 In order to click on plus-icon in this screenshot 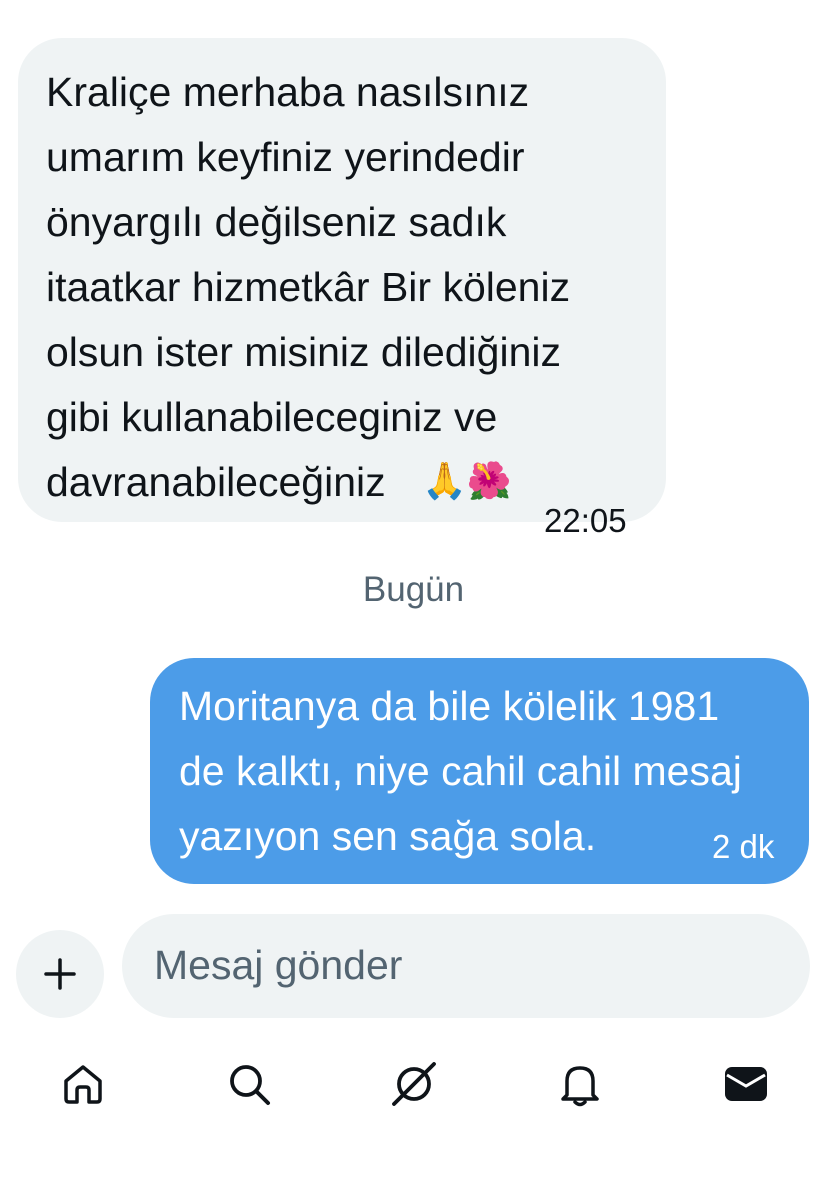, I will do `click(60, 974)`.